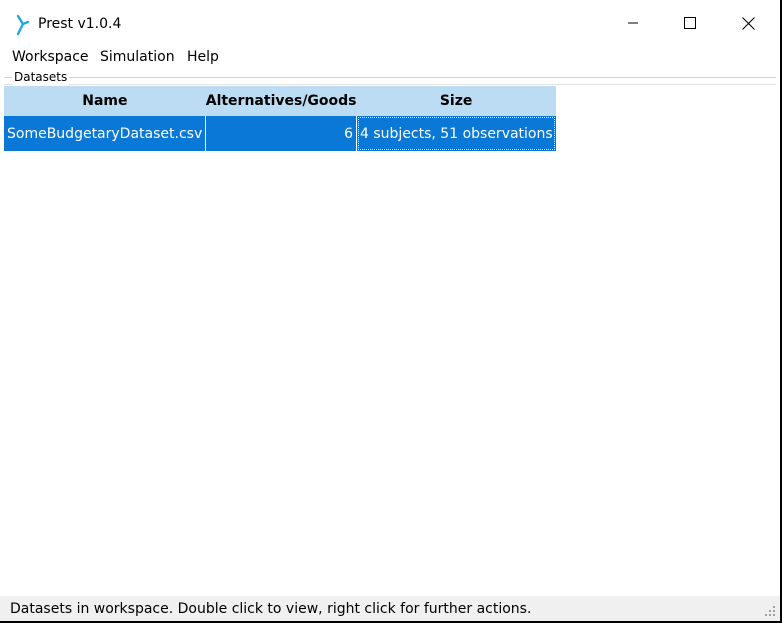 The width and height of the screenshot is (782, 623). What do you see at coordinates (137, 57) in the screenshot?
I see `menu-simulation: Simulation` at bounding box center [137, 57].